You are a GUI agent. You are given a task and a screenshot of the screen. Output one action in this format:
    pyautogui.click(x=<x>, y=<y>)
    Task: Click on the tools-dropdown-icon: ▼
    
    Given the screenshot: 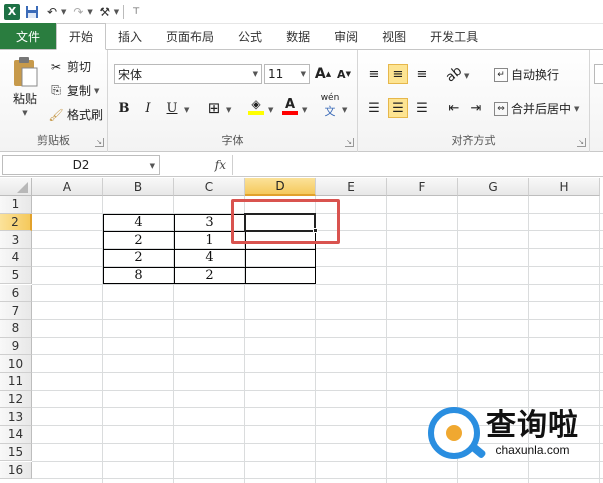 What is the action you would take?
    pyautogui.click(x=116, y=12)
    